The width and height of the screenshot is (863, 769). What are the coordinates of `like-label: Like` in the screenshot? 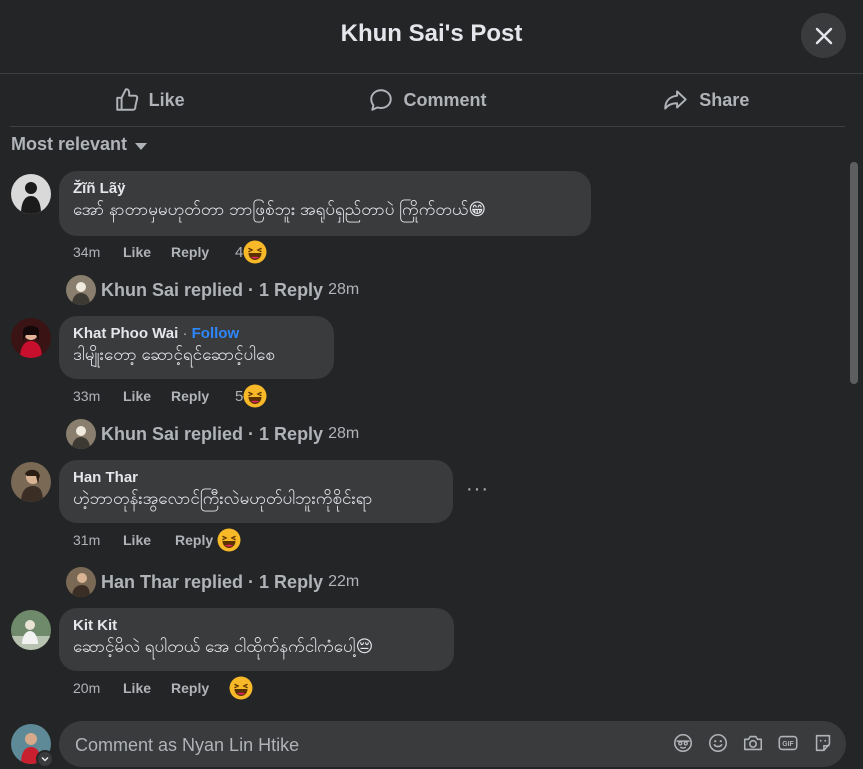 It's located at (166, 99).